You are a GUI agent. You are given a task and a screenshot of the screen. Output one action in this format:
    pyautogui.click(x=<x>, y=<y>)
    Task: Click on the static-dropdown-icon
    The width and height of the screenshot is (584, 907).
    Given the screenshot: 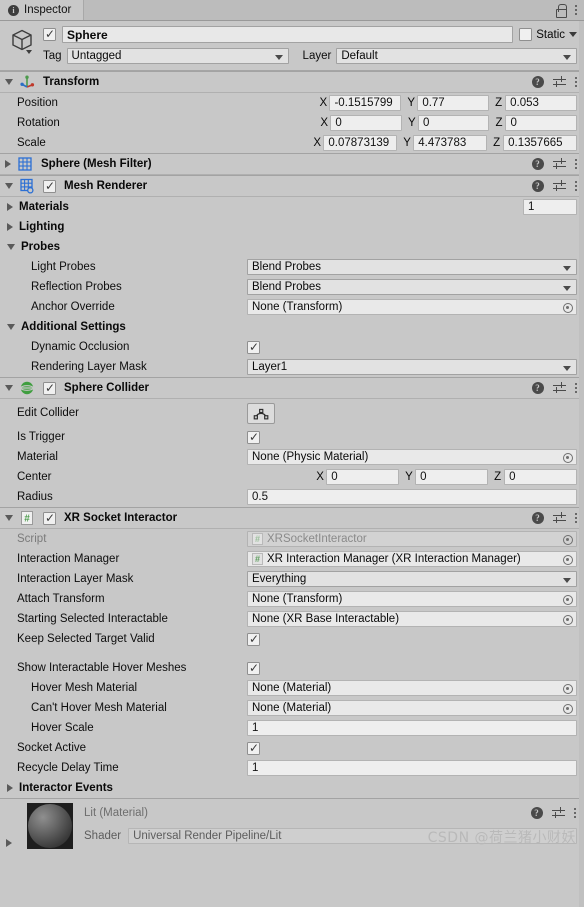 What is the action you would take?
    pyautogui.click(x=573, y=34)
    